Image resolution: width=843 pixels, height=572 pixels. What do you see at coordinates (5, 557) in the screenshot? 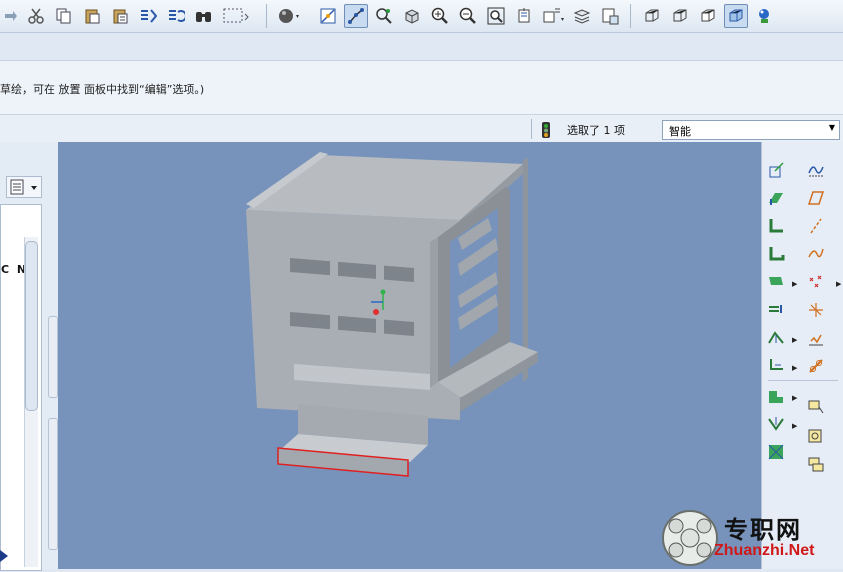
I see `tree-bottom-icon` at bounding box center [5, 557].